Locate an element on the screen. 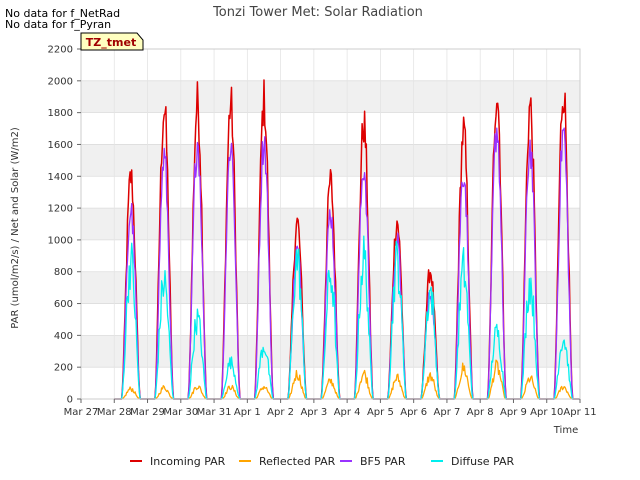  legend-label: BF5 PAR is located at coordinates (383, 461).